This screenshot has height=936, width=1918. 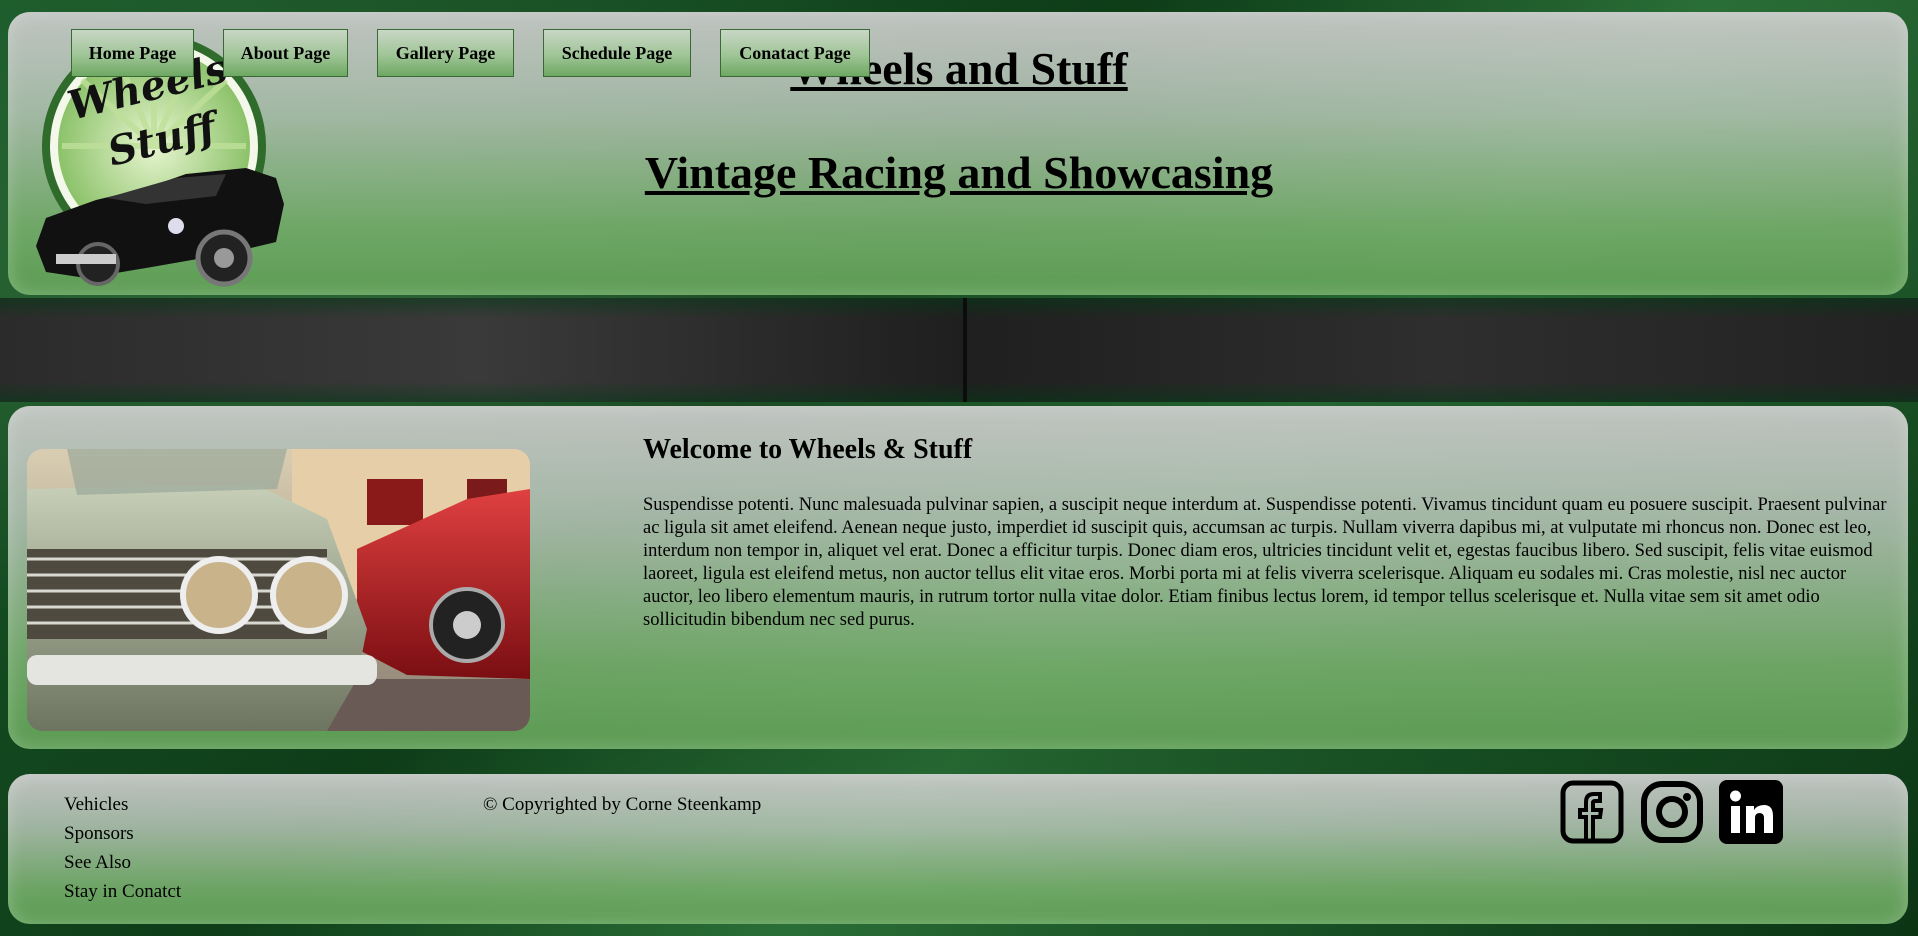 I want to click on footer-link-sponsors: Sponsors, so click(x=99, y=834).